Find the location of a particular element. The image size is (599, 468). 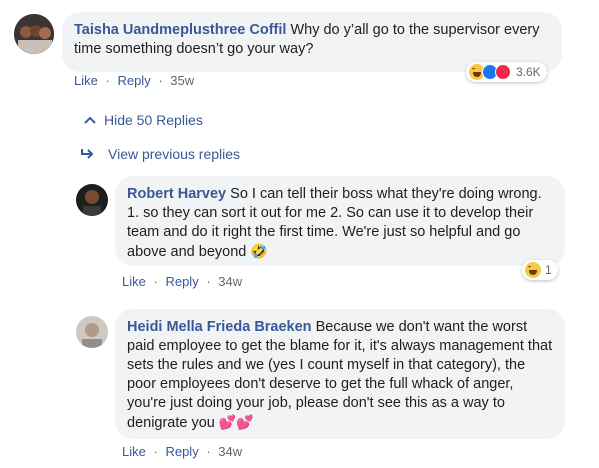

reaction-summary: 1 is located at coordinates (540, 270).